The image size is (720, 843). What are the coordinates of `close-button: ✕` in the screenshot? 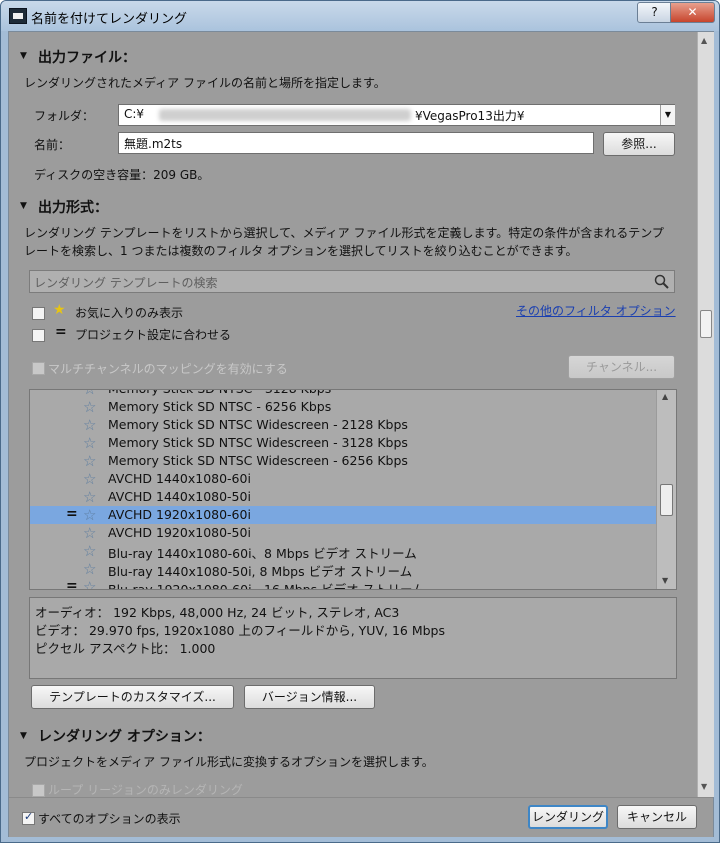 It's located at (692, 12).